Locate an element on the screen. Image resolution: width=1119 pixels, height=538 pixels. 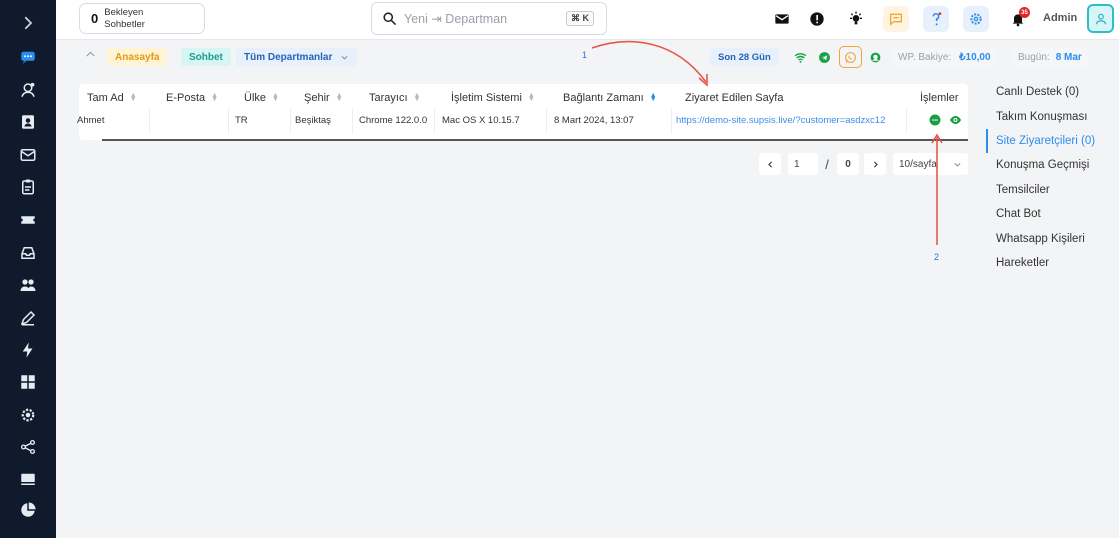
column-header-os: İşletim Sistemi ▲ ▼ is located at coordinates (493, 98).